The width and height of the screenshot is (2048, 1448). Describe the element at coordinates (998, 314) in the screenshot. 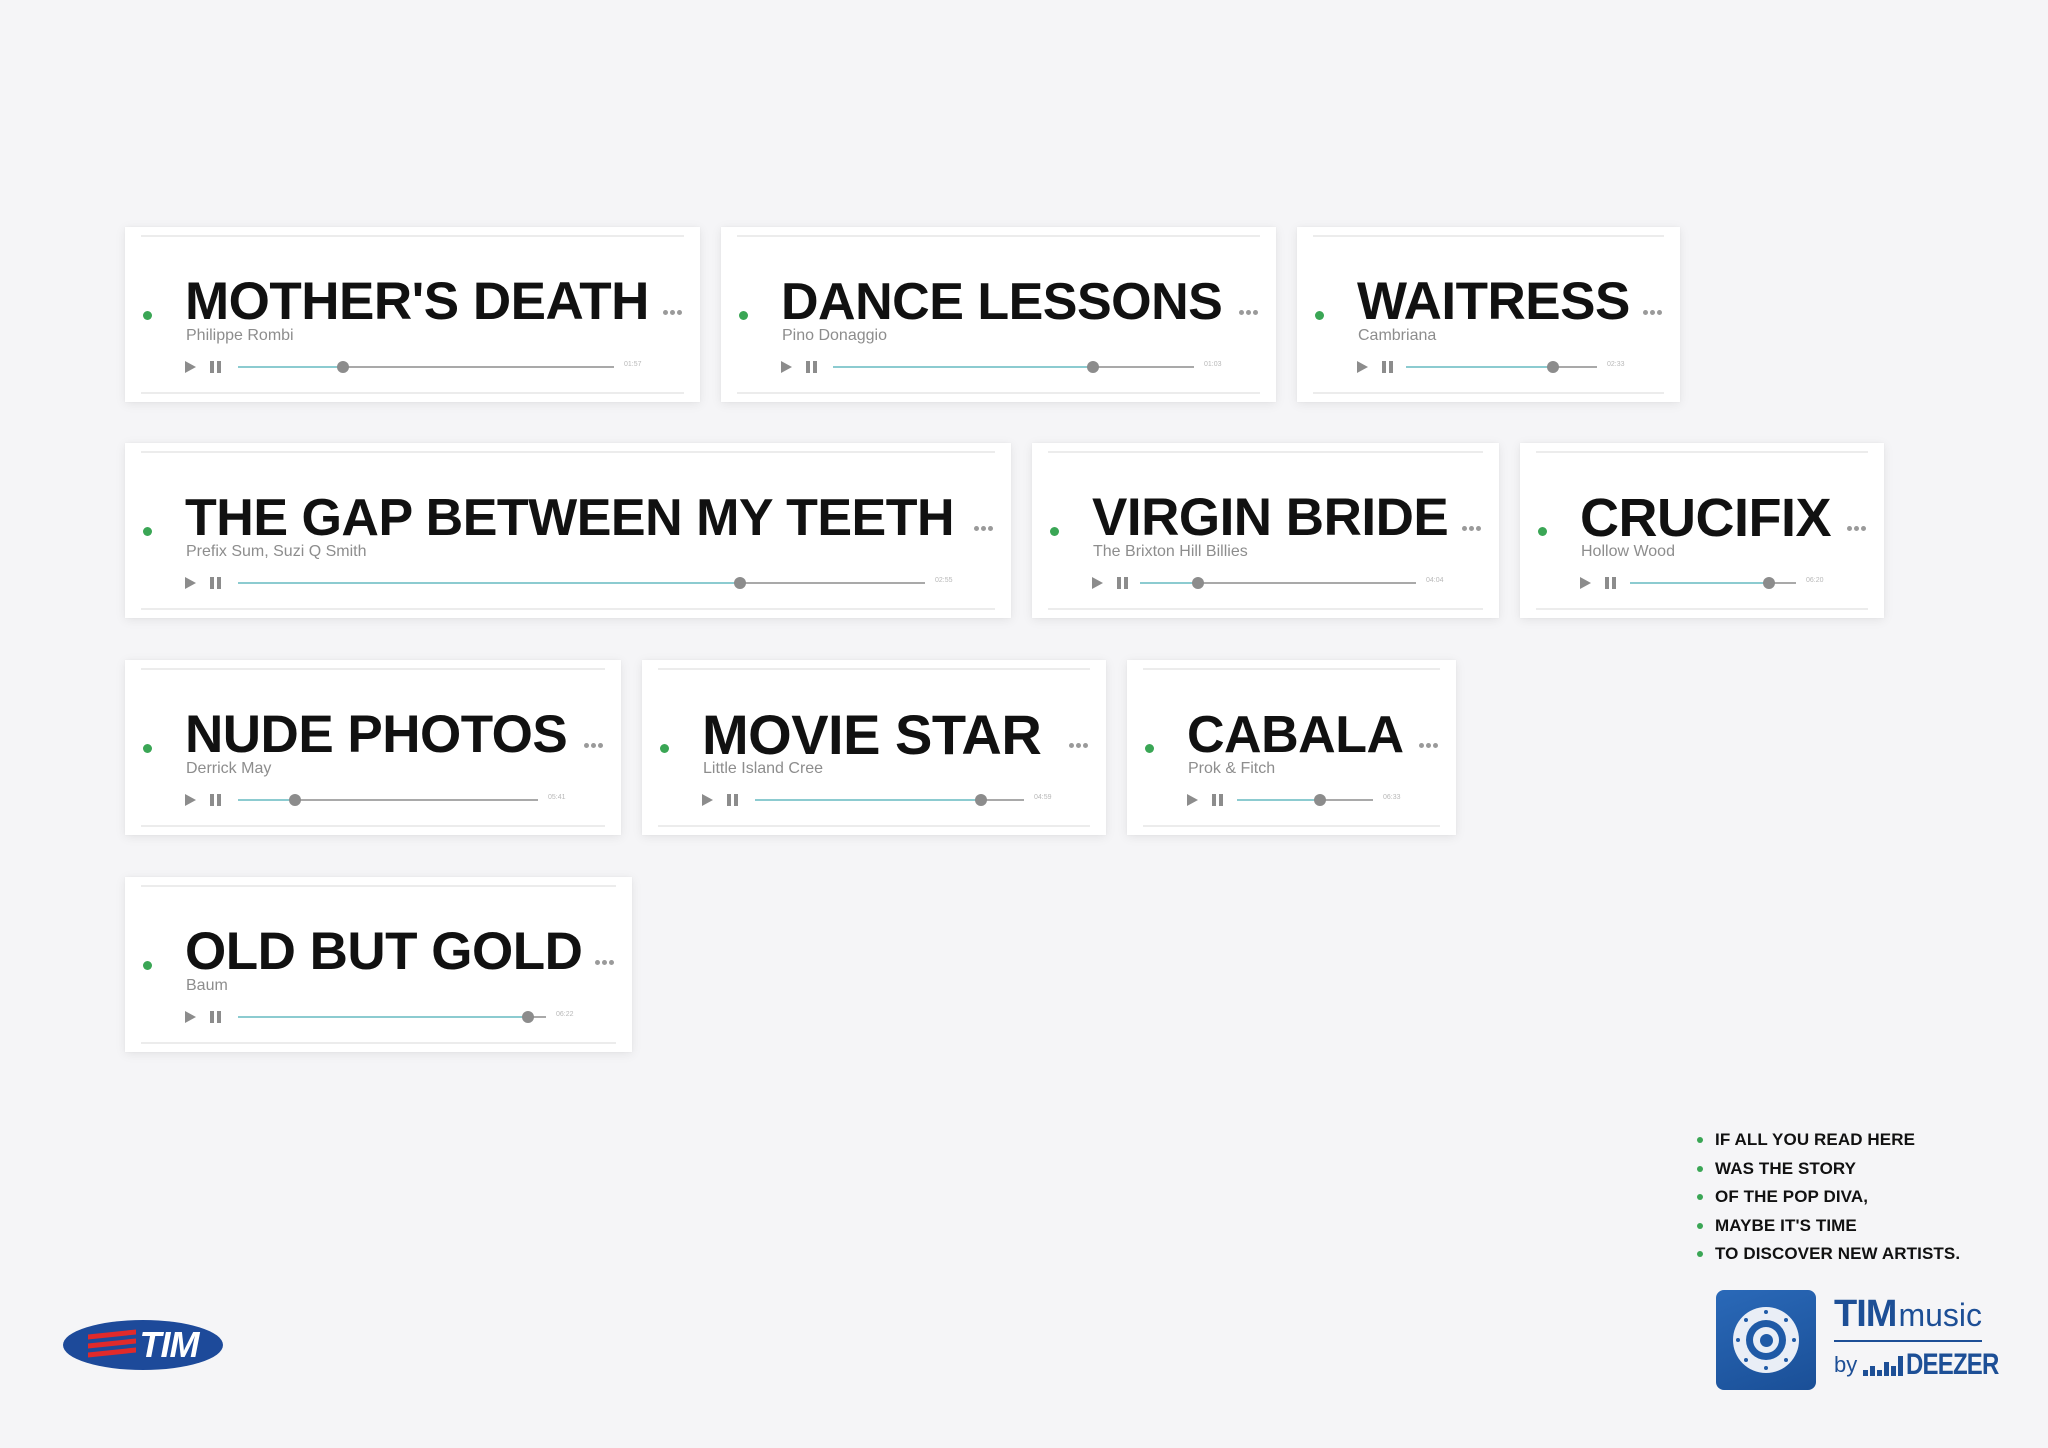

I see `track-card: DANCE LESSONS Pino Donaggio 01:03` at that location.